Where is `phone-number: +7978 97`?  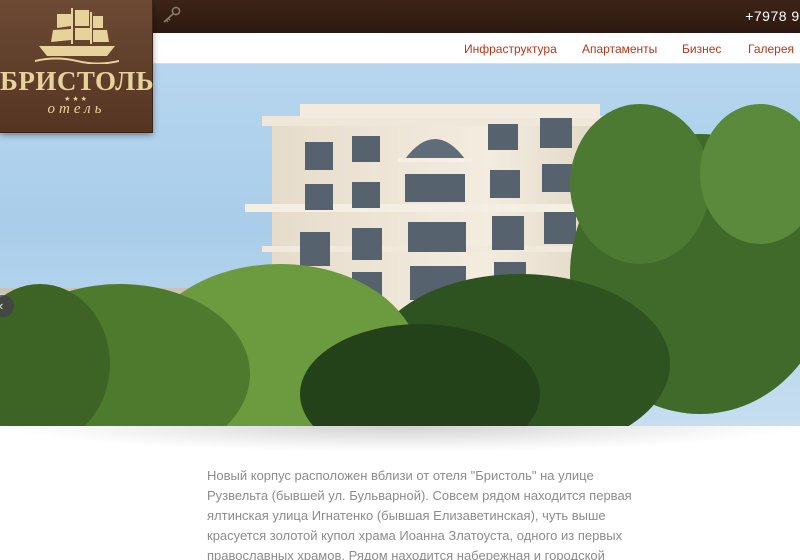
phone-number: +7978 97 is located at coordinates (772, 16).